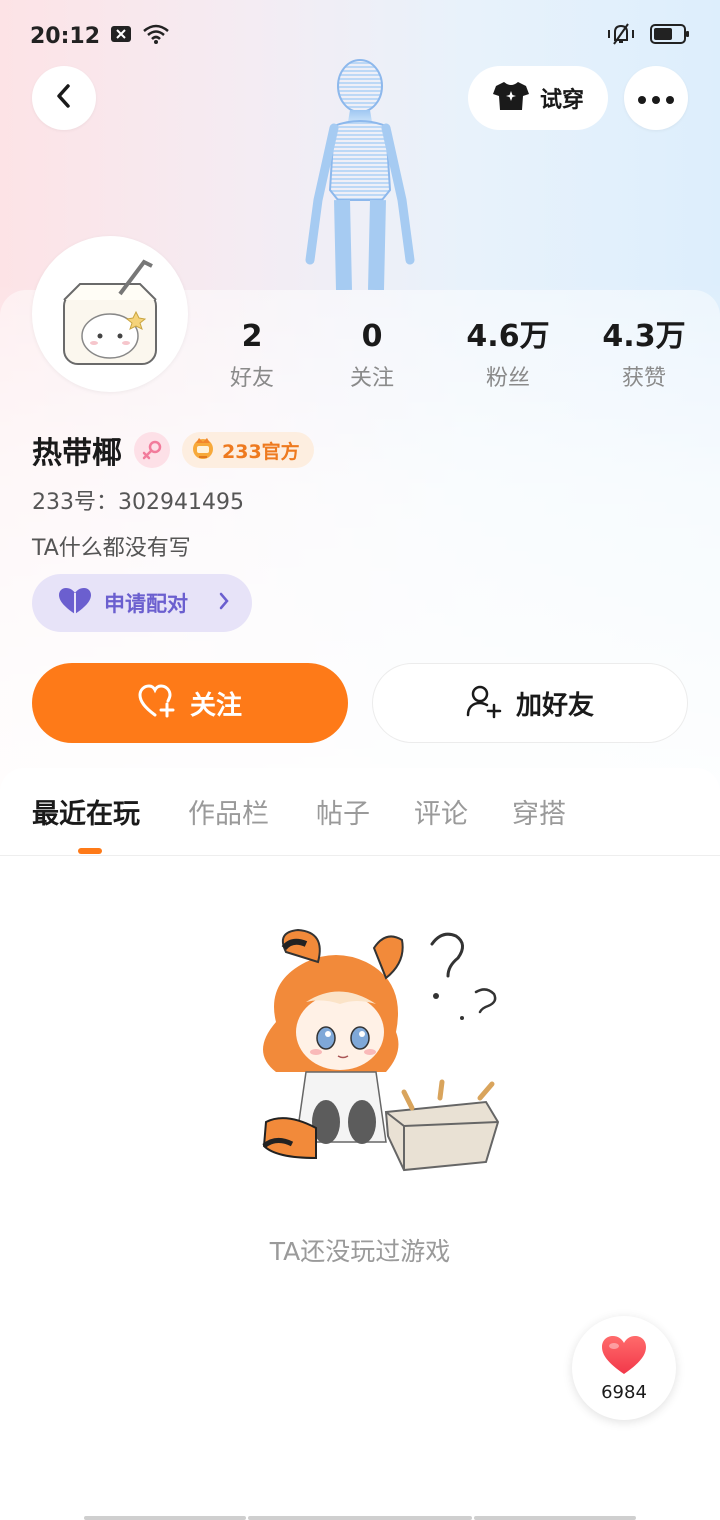 The width and height of the screenshot is (720, 1520). What do you see at coordinates (624, 1392) in the screenshot?
I see `like-count: 6984` at bounding box center [624, 1392].